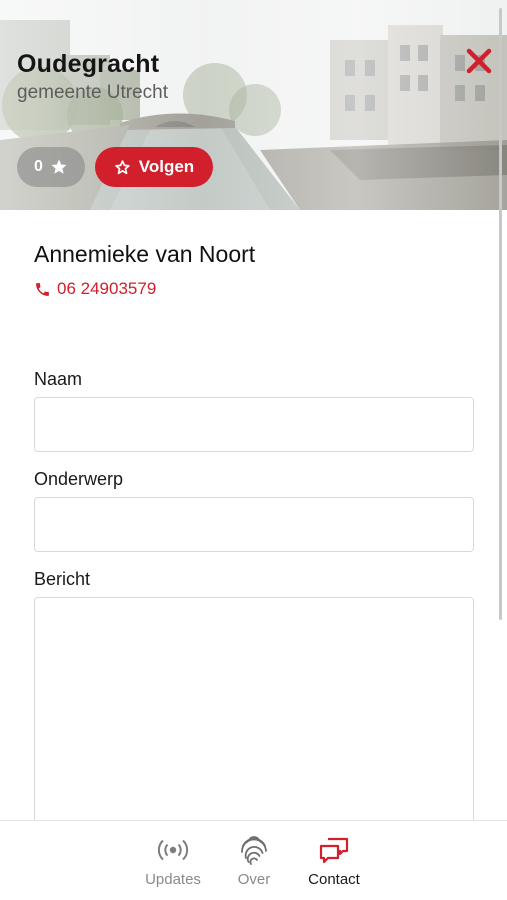 The image size is (507, 900). Describe the element at coordinates (254, 850) in the screenshot. I see `fingerprint-icon` at that location.